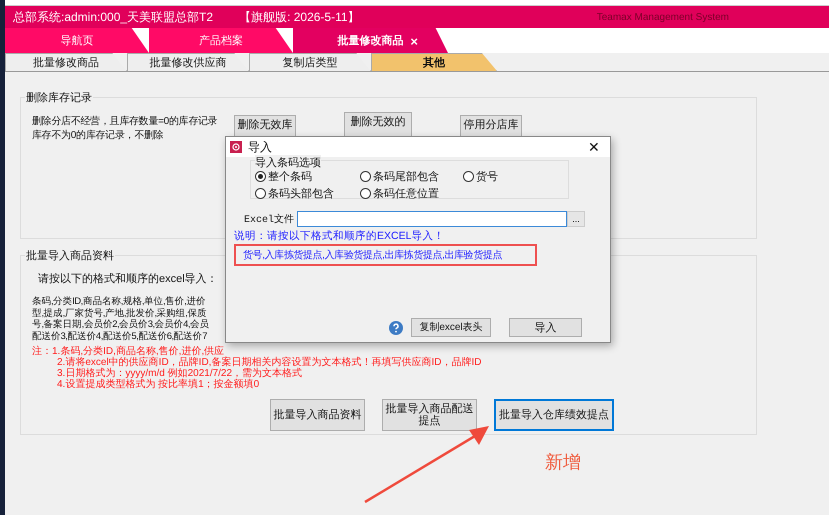  What do you see at coordinates (563, 462) in the screenshot?
I see `annotation-text: 新增` at bounding box center [563, 462].